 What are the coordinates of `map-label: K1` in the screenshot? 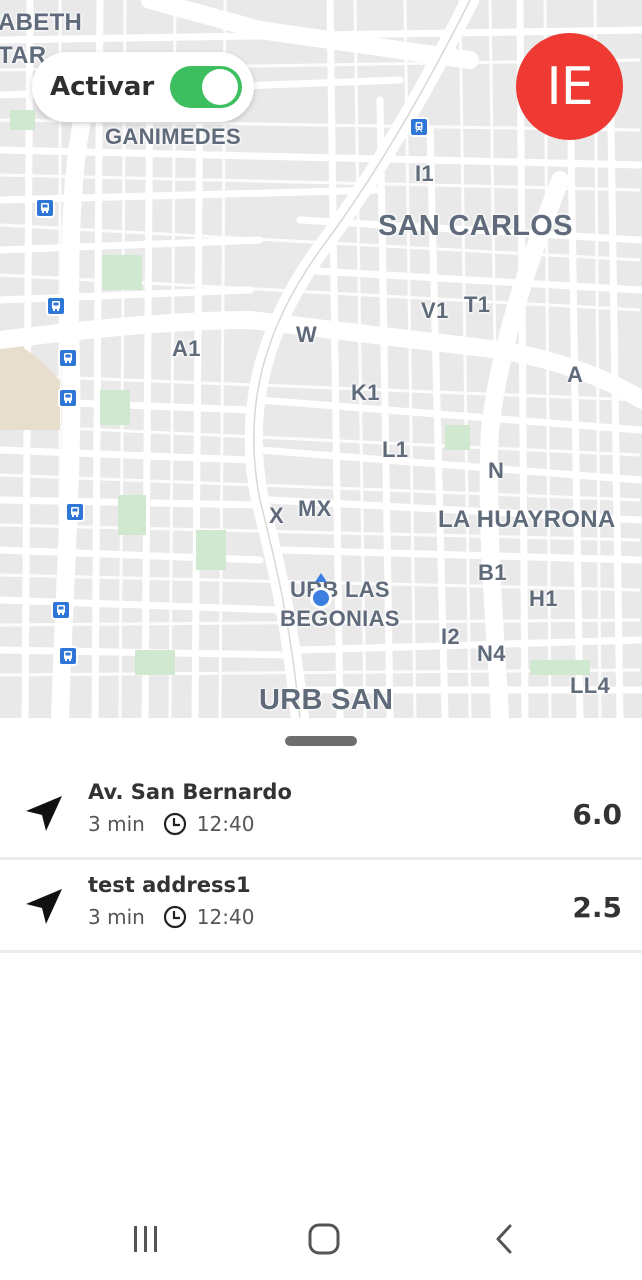 It's located at (365, 392).